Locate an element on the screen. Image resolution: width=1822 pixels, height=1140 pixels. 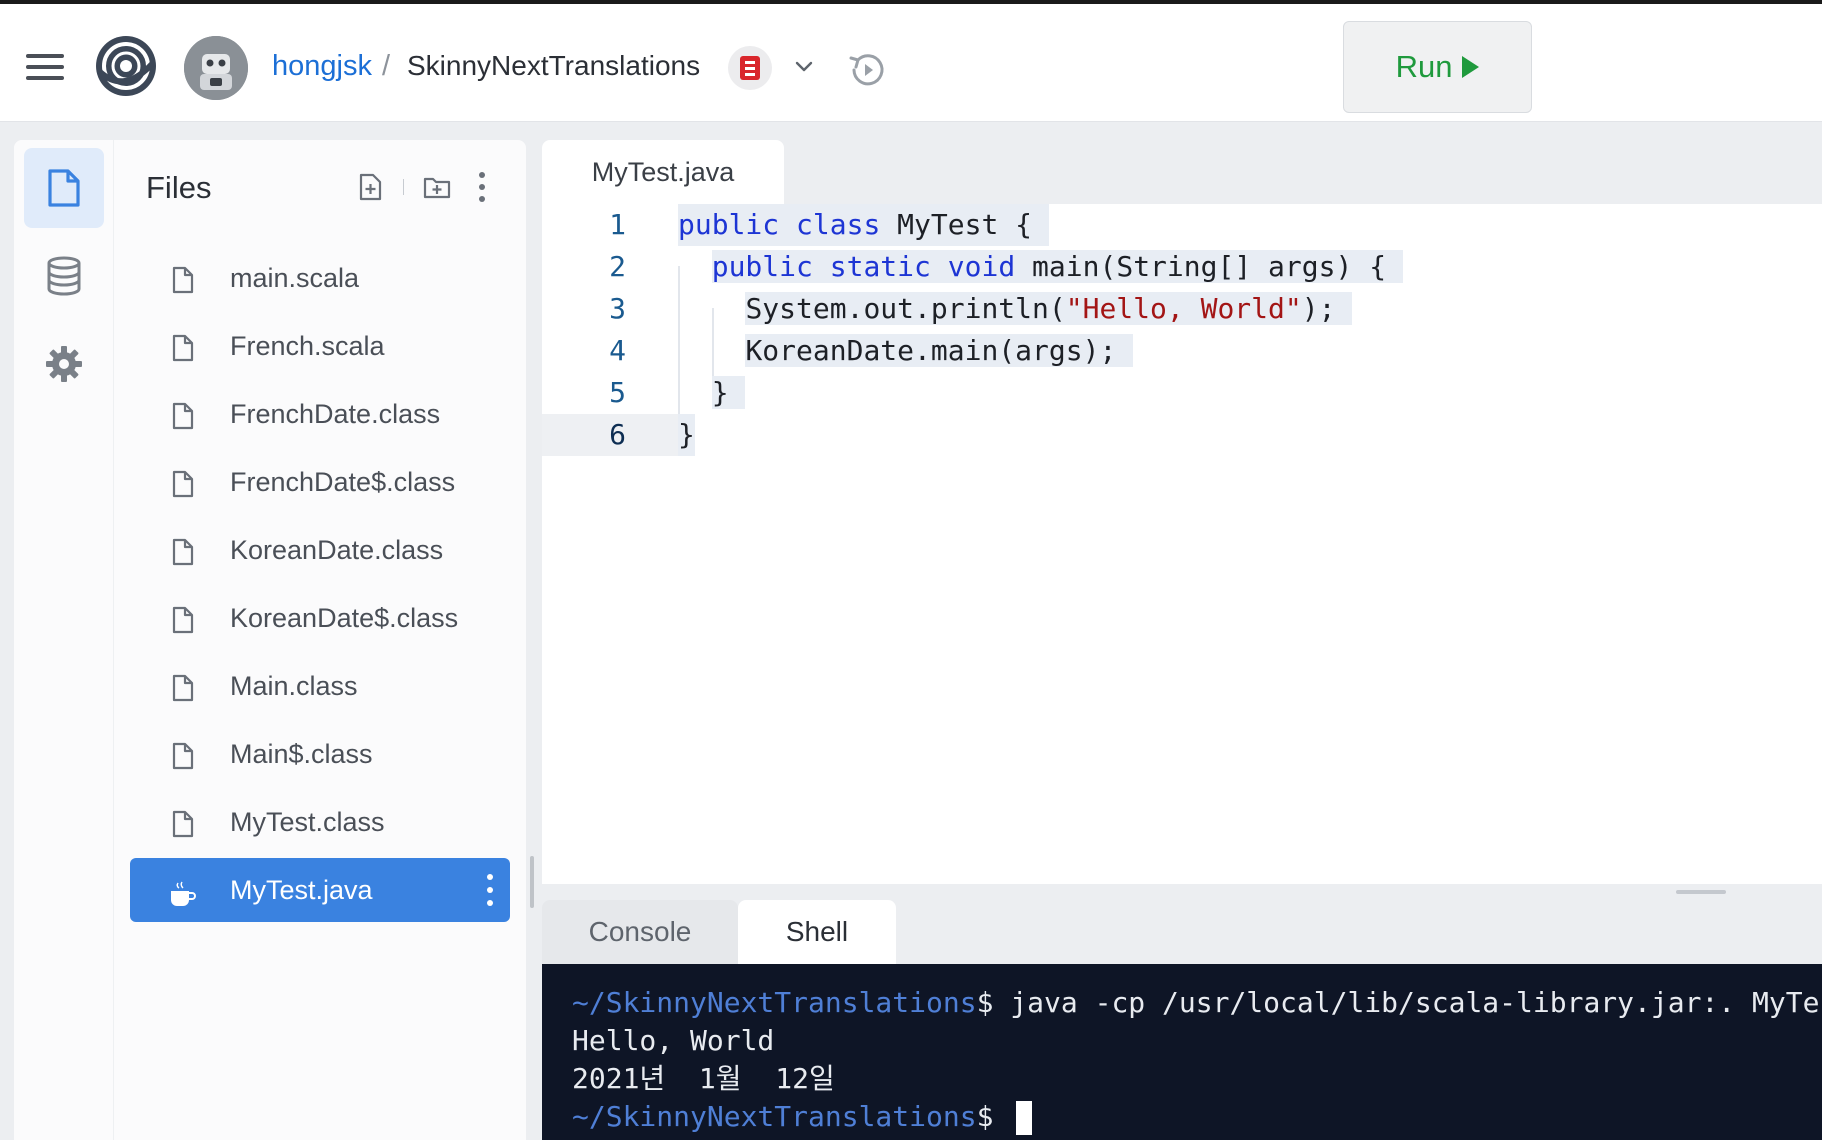
line-number: 4 is located at coordinates (617, 350).